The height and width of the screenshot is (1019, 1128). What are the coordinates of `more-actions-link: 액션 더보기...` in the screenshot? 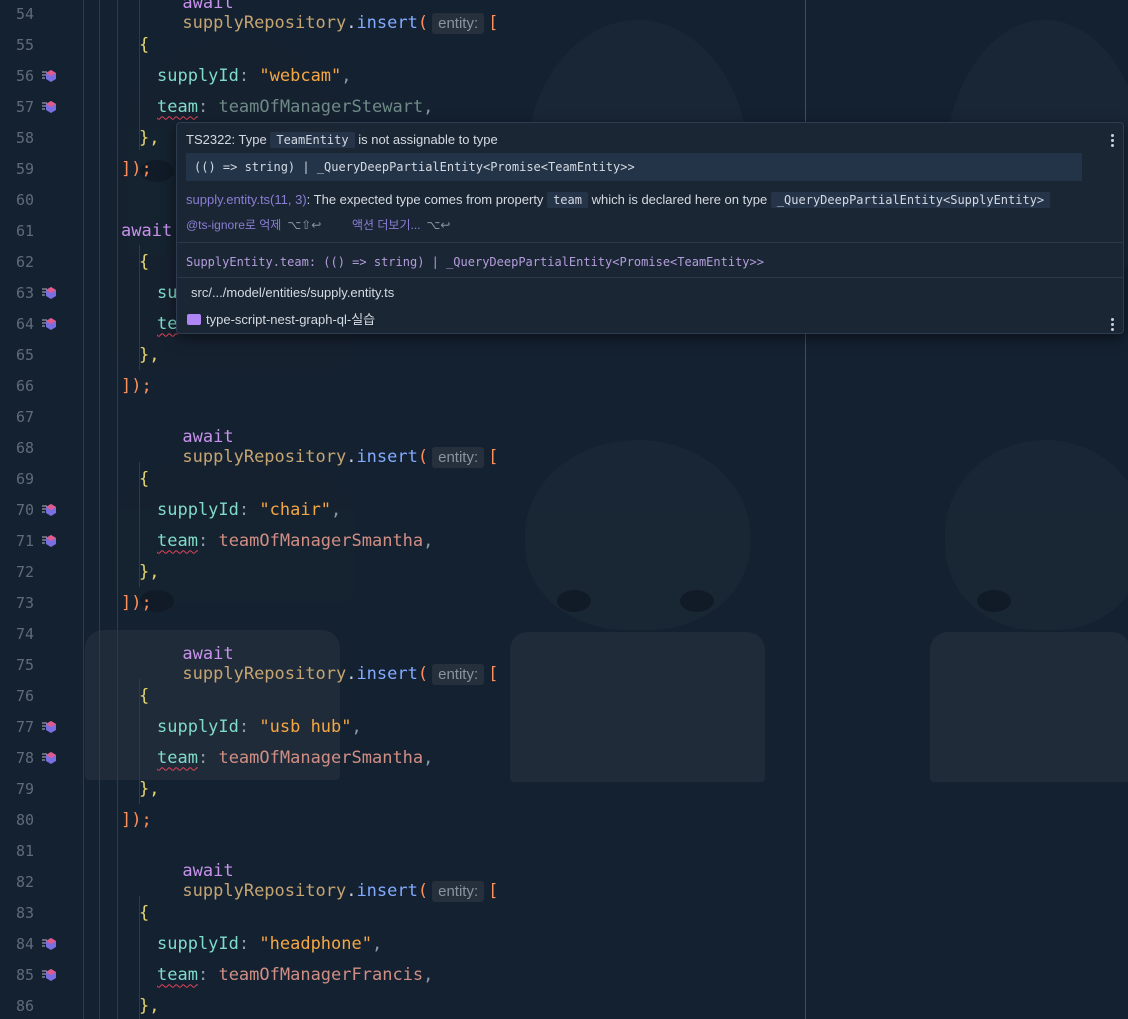 It's located at (386, 225).